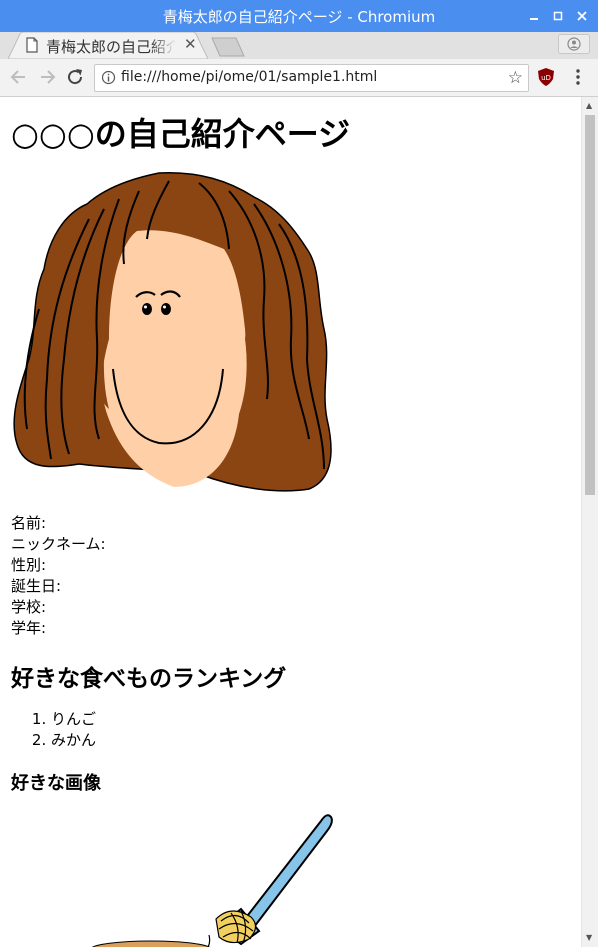 The height and width of the screenshot is (947, 598). I want to click on tab-title: 青梅太郎の自己紹介ページ, so click(111, 47).